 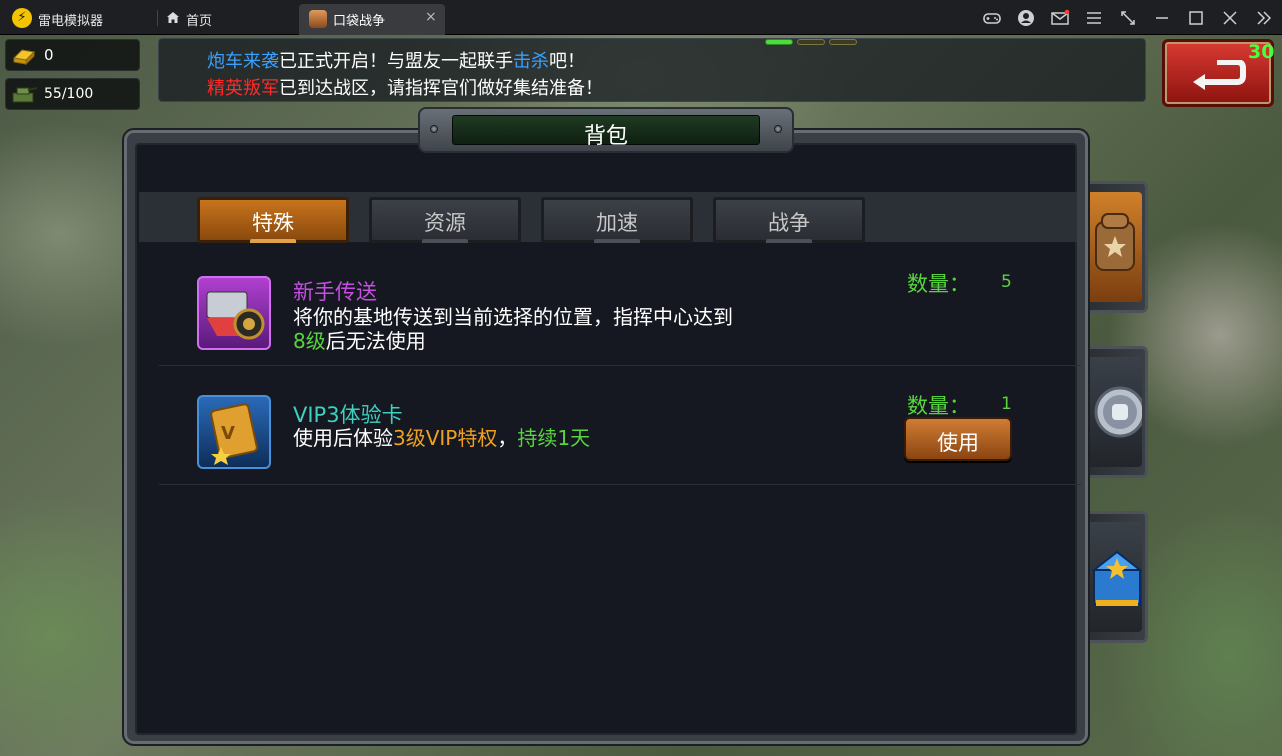 I want to click on menu-icon, so click(x=1094, y=18).